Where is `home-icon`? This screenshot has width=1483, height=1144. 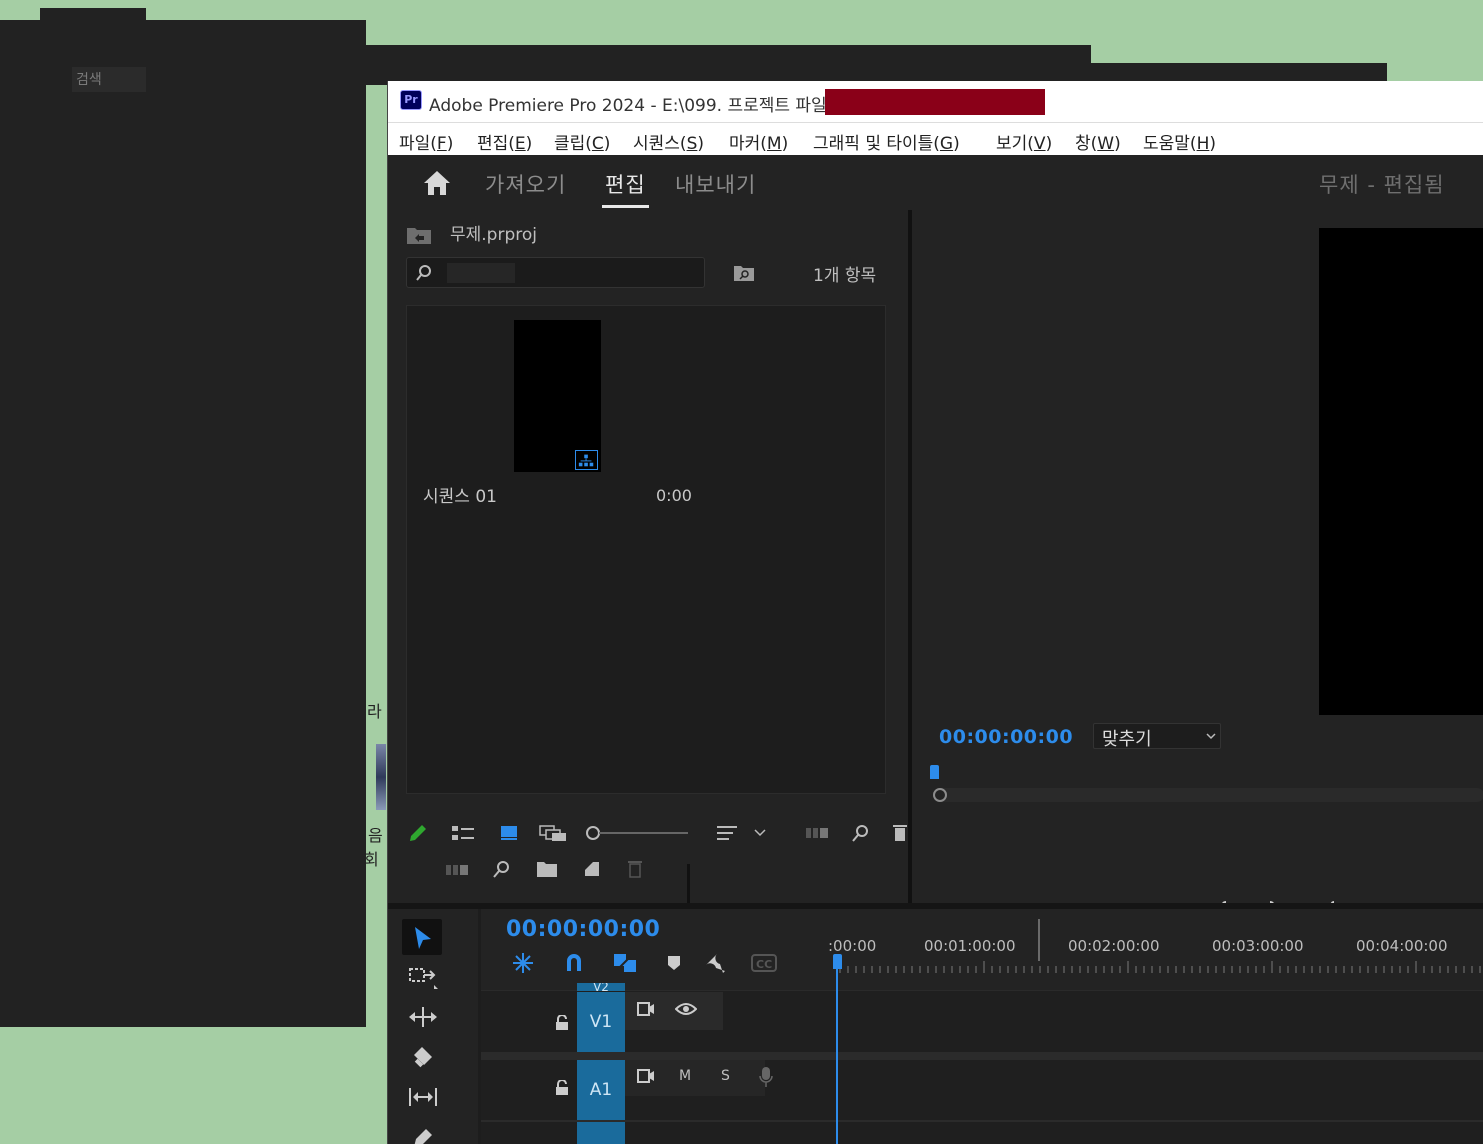
home-icon is located at coordinates (437, 183).